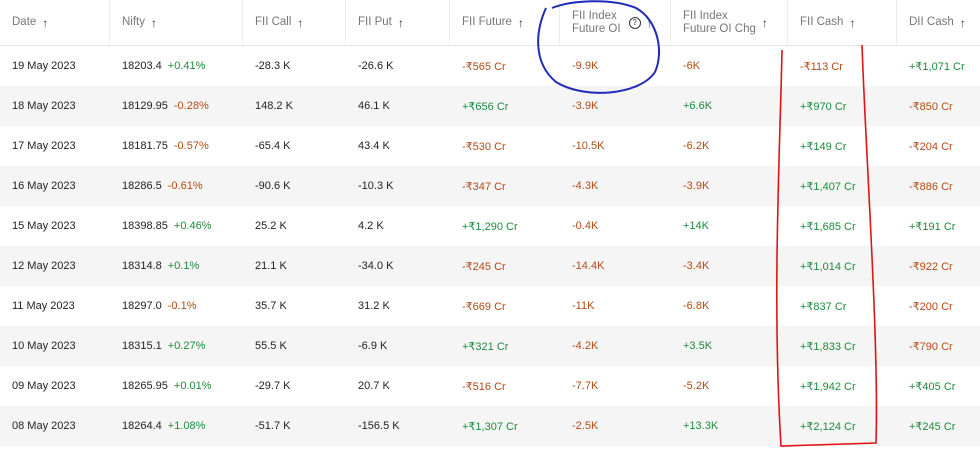 This screenshot has height=452, width=980. Describe the element at coordinates (44, 426) in the screenshot. I see `cell-date-value: 08 May 2023` at that location.